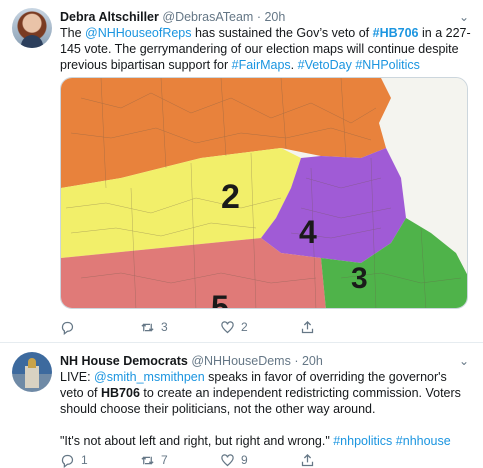  What do you see at coordinates (120, 393) in the screenshot?
I see `bill-name: HB706` at bounding box center [120, 393].